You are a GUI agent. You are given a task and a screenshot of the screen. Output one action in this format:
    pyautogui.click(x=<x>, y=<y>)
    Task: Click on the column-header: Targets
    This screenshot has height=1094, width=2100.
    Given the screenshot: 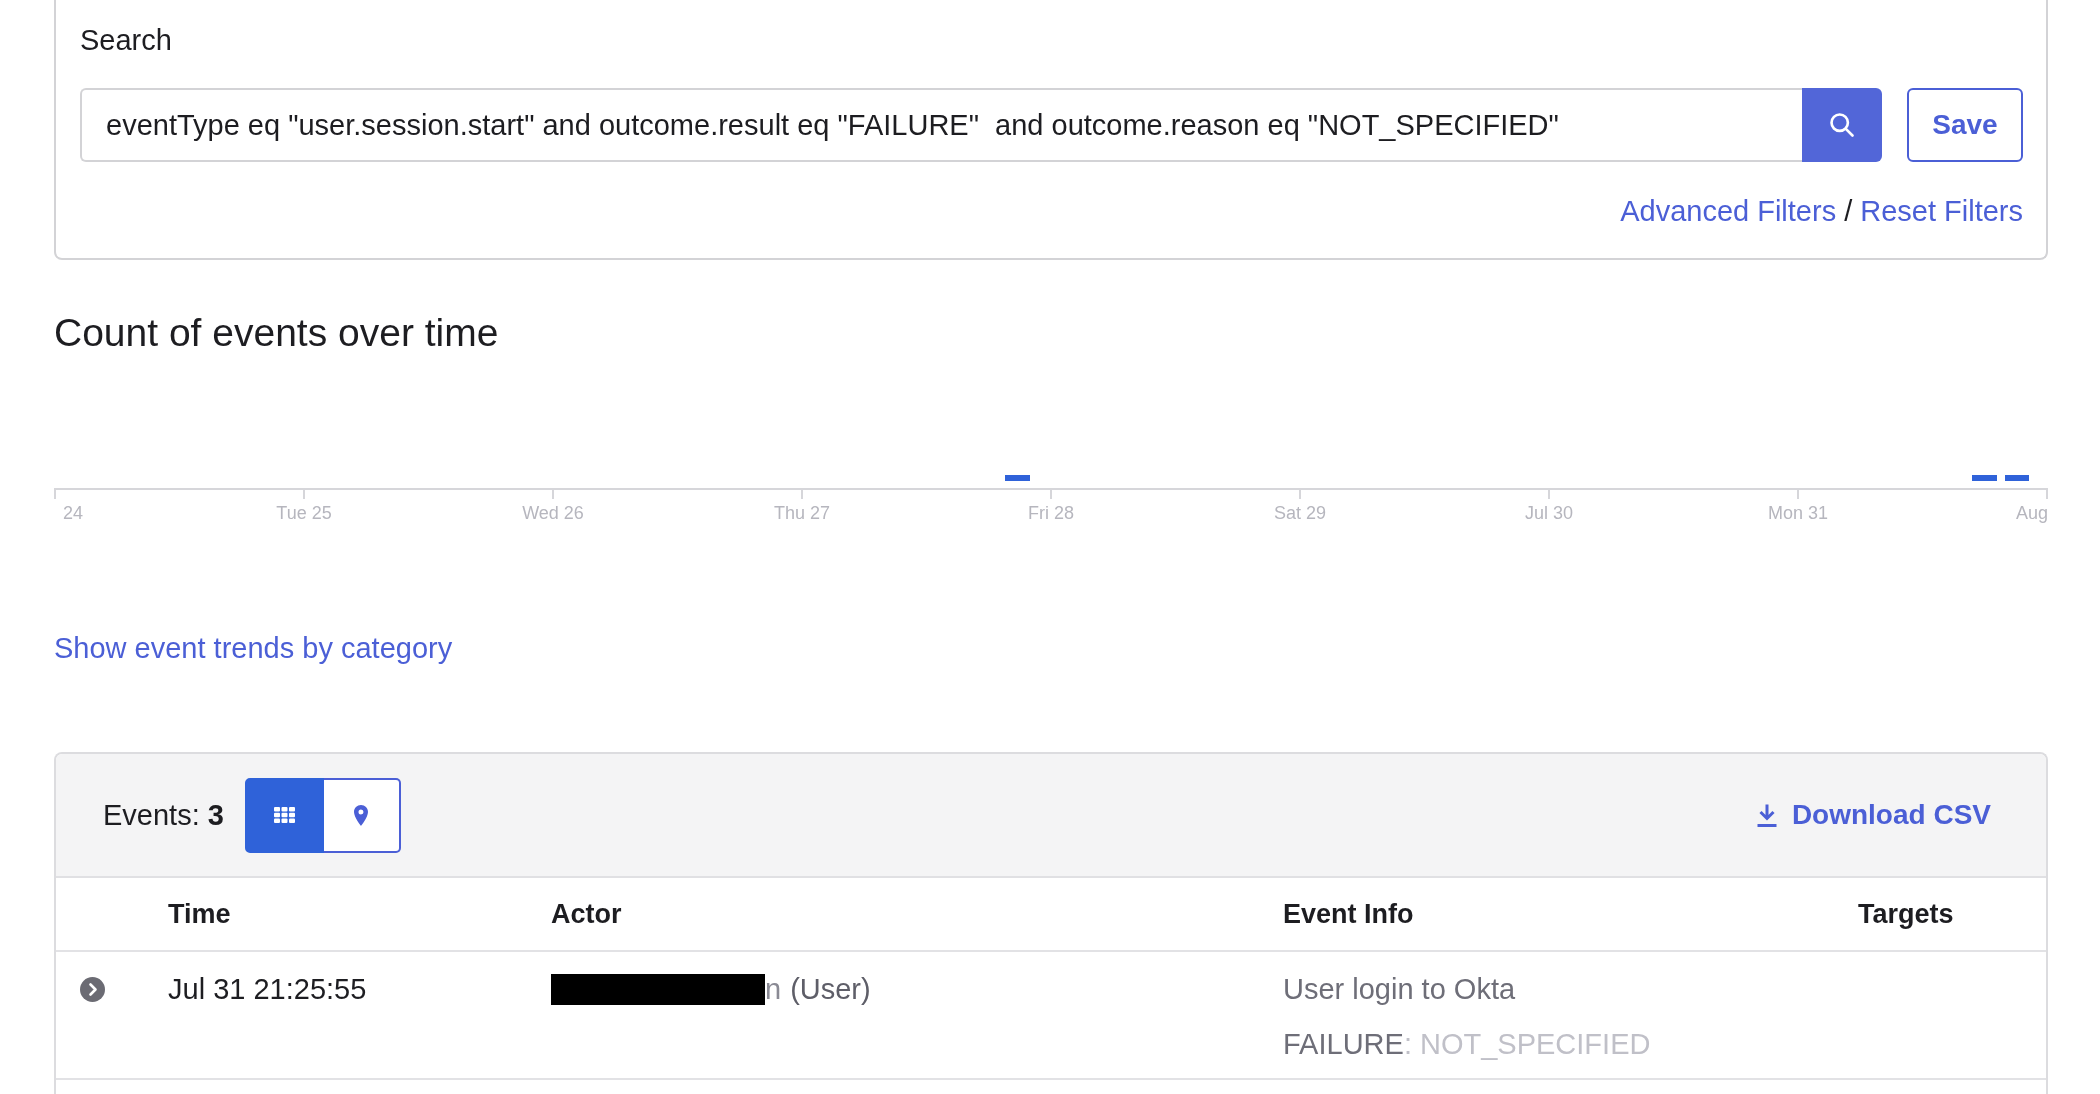 What is the action you would take?
    pyautogui.click(x=1906, y=914)
    